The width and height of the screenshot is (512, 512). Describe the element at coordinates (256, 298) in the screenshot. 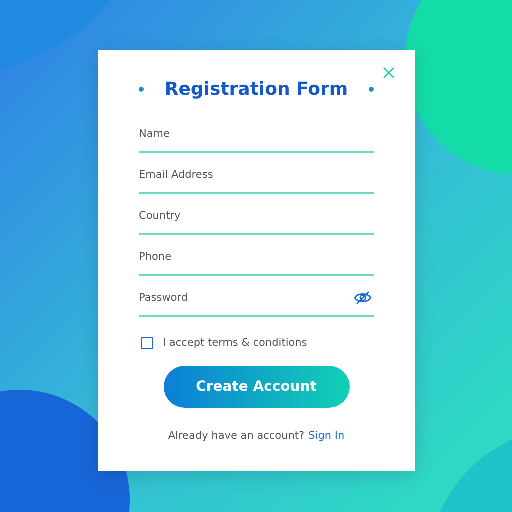

I see `input-field: Password` at that location.